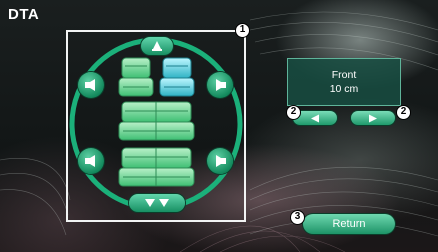 This screenshot has width=438, height=252. Describe the element at coordinates (297, 217) in the screenshot. I see `callout-3: 3` at that location.